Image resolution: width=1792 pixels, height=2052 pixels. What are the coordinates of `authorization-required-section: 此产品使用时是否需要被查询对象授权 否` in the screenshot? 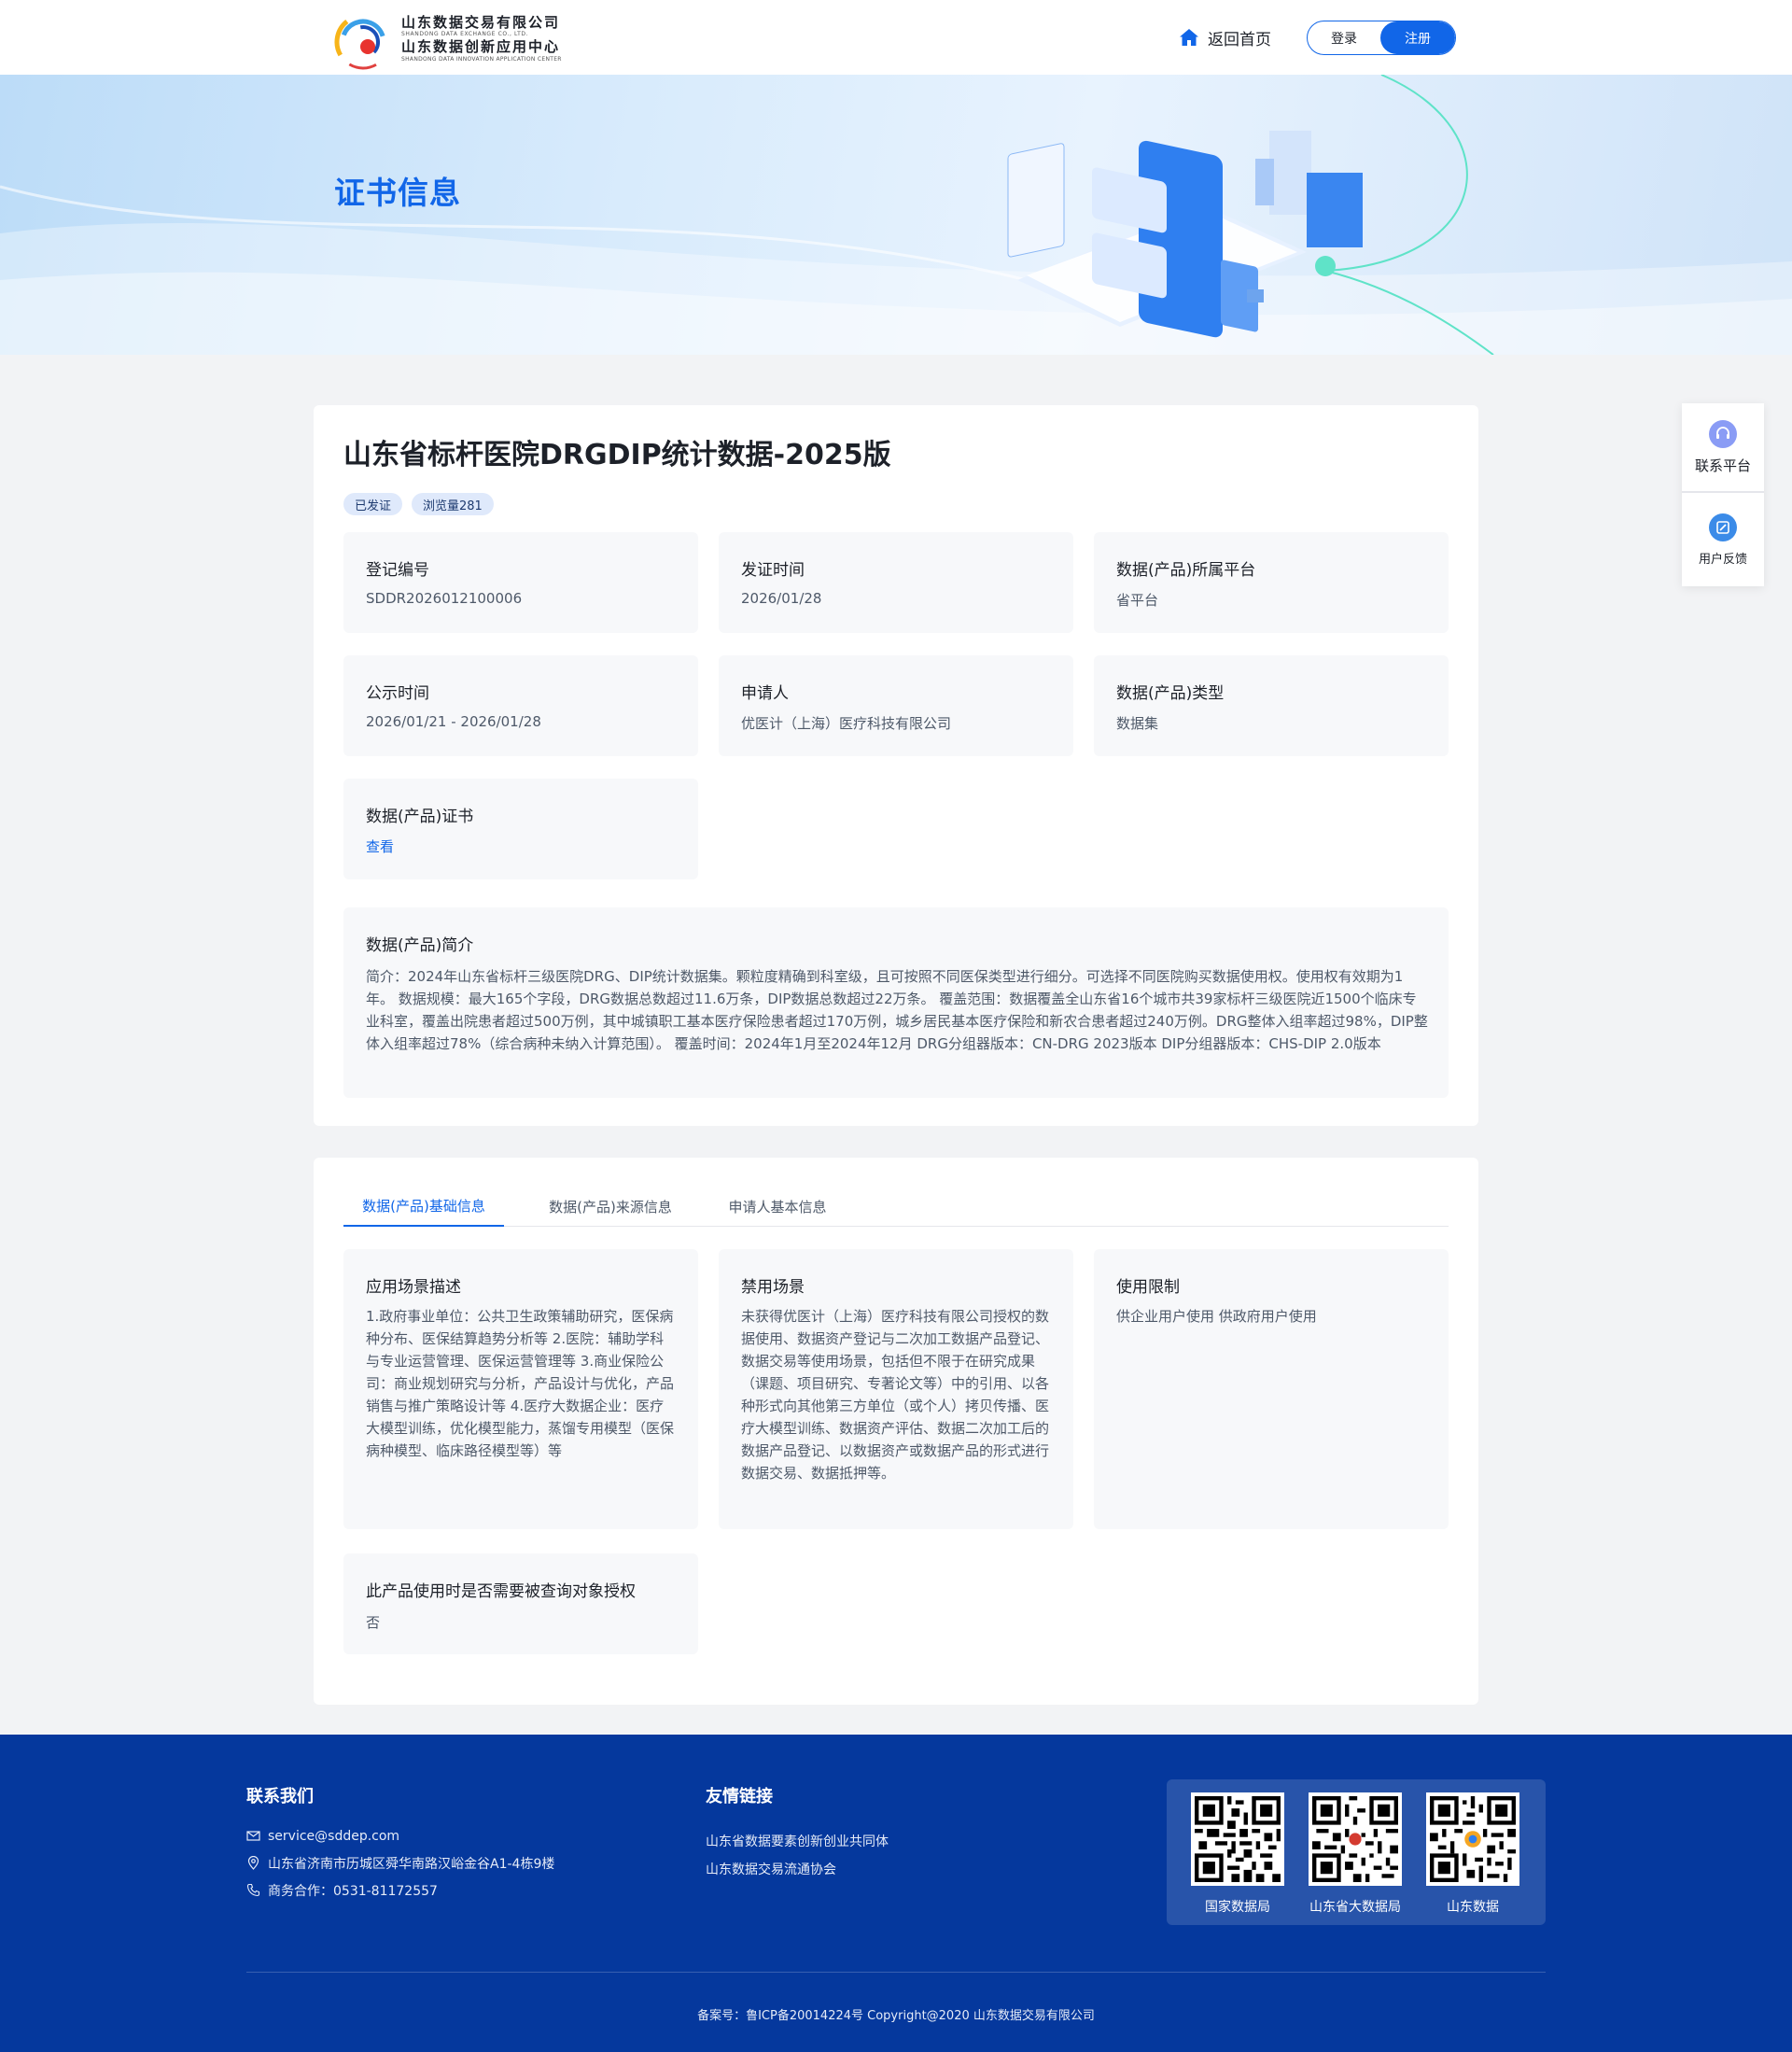 It's located at (520, 1604).